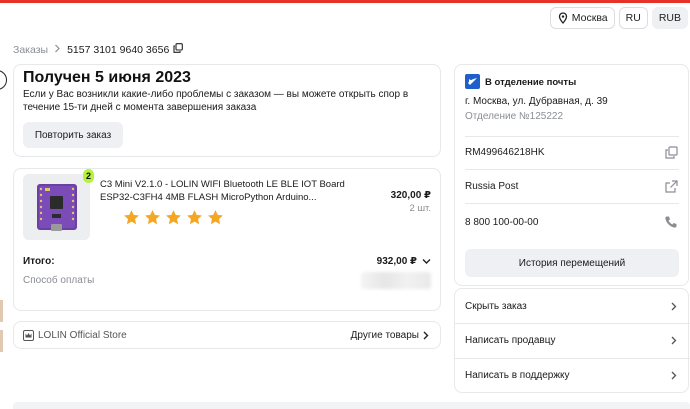  What do you see at coordinates (496, 306) in the screenshot?
I see `hide-order-button: Скрыть заказ` at bounding box center [496, 306].